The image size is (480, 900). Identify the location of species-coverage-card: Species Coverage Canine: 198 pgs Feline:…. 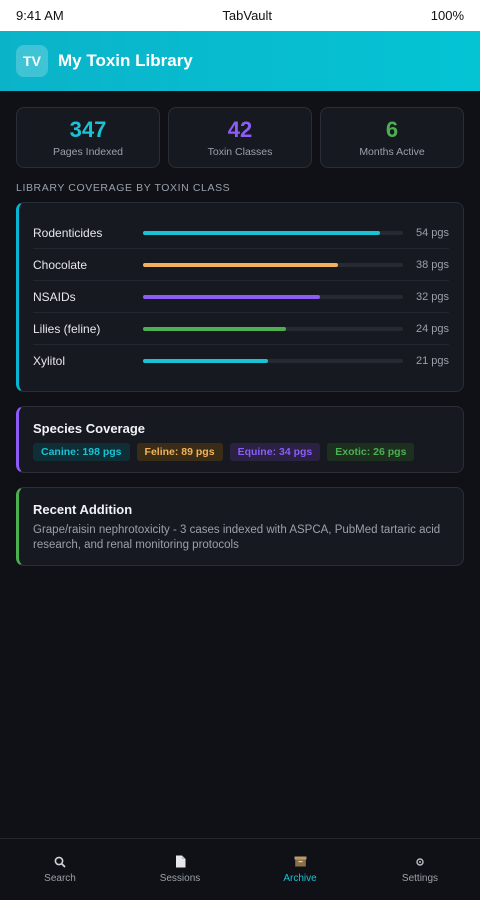
(240, 439).